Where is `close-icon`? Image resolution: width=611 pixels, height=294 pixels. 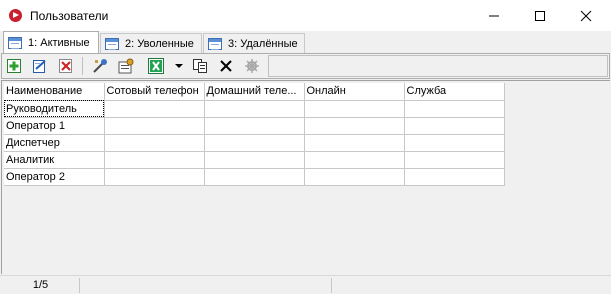
close-icon is located at coordinates (586, 16).